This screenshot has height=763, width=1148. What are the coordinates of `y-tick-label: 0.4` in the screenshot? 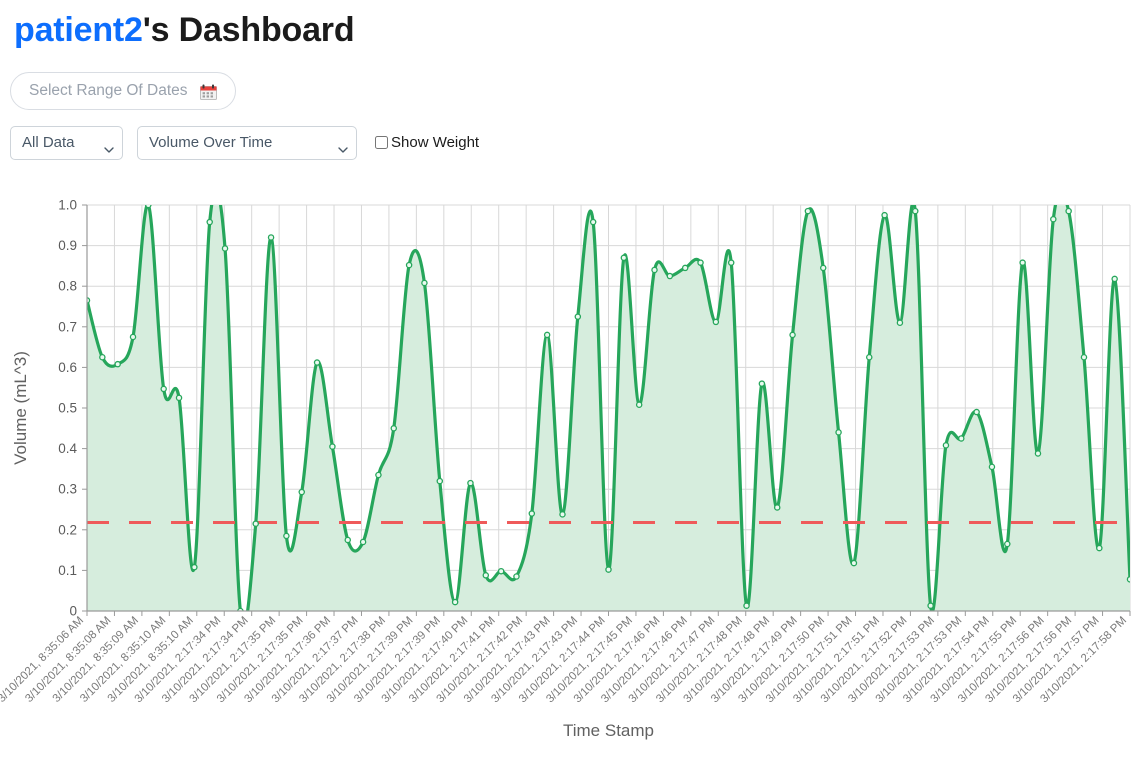 It's located at (67, 448).